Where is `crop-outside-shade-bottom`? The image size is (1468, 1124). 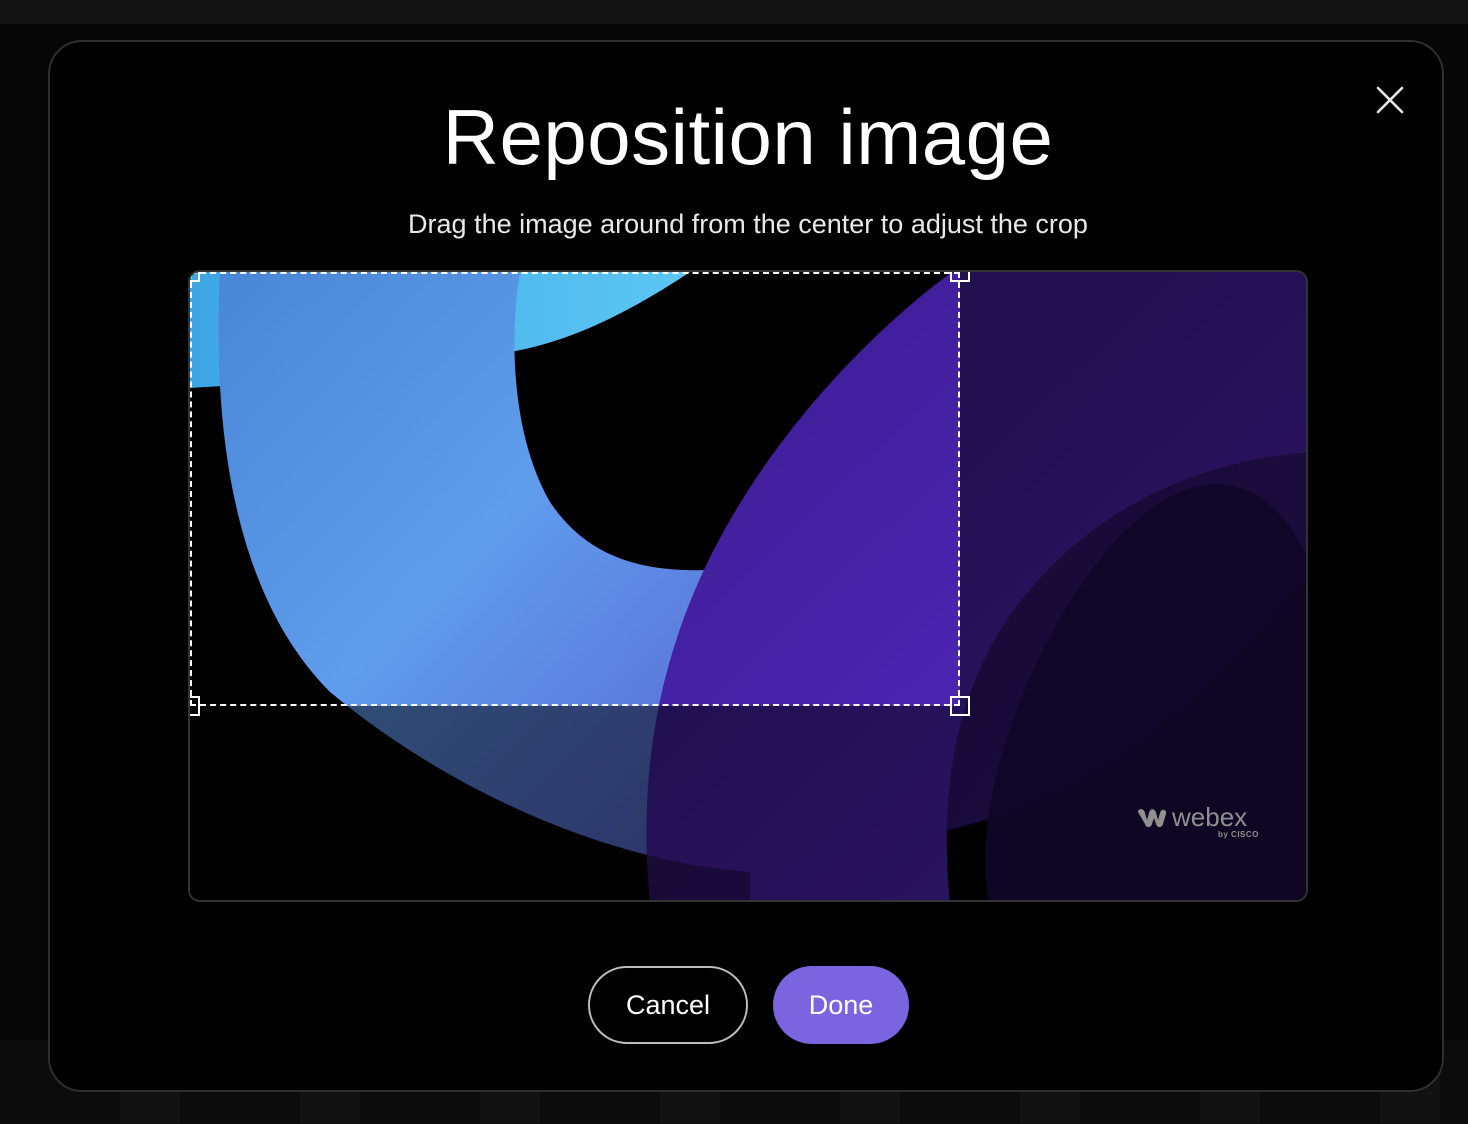 crop-outside-shade-bottom is located at coordinates (575, 803).